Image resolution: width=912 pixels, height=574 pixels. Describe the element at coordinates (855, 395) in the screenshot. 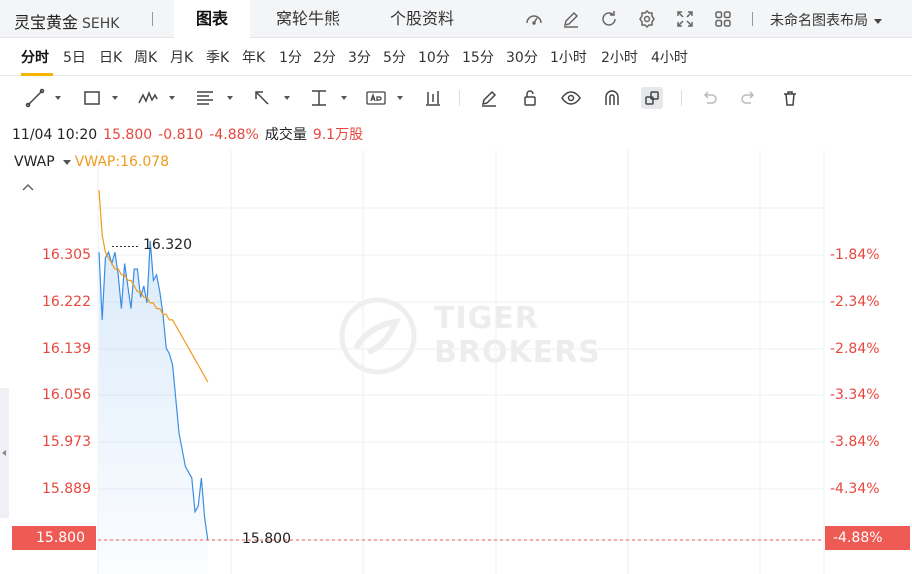

I see `y-tick-right: -3.34%` at that location.